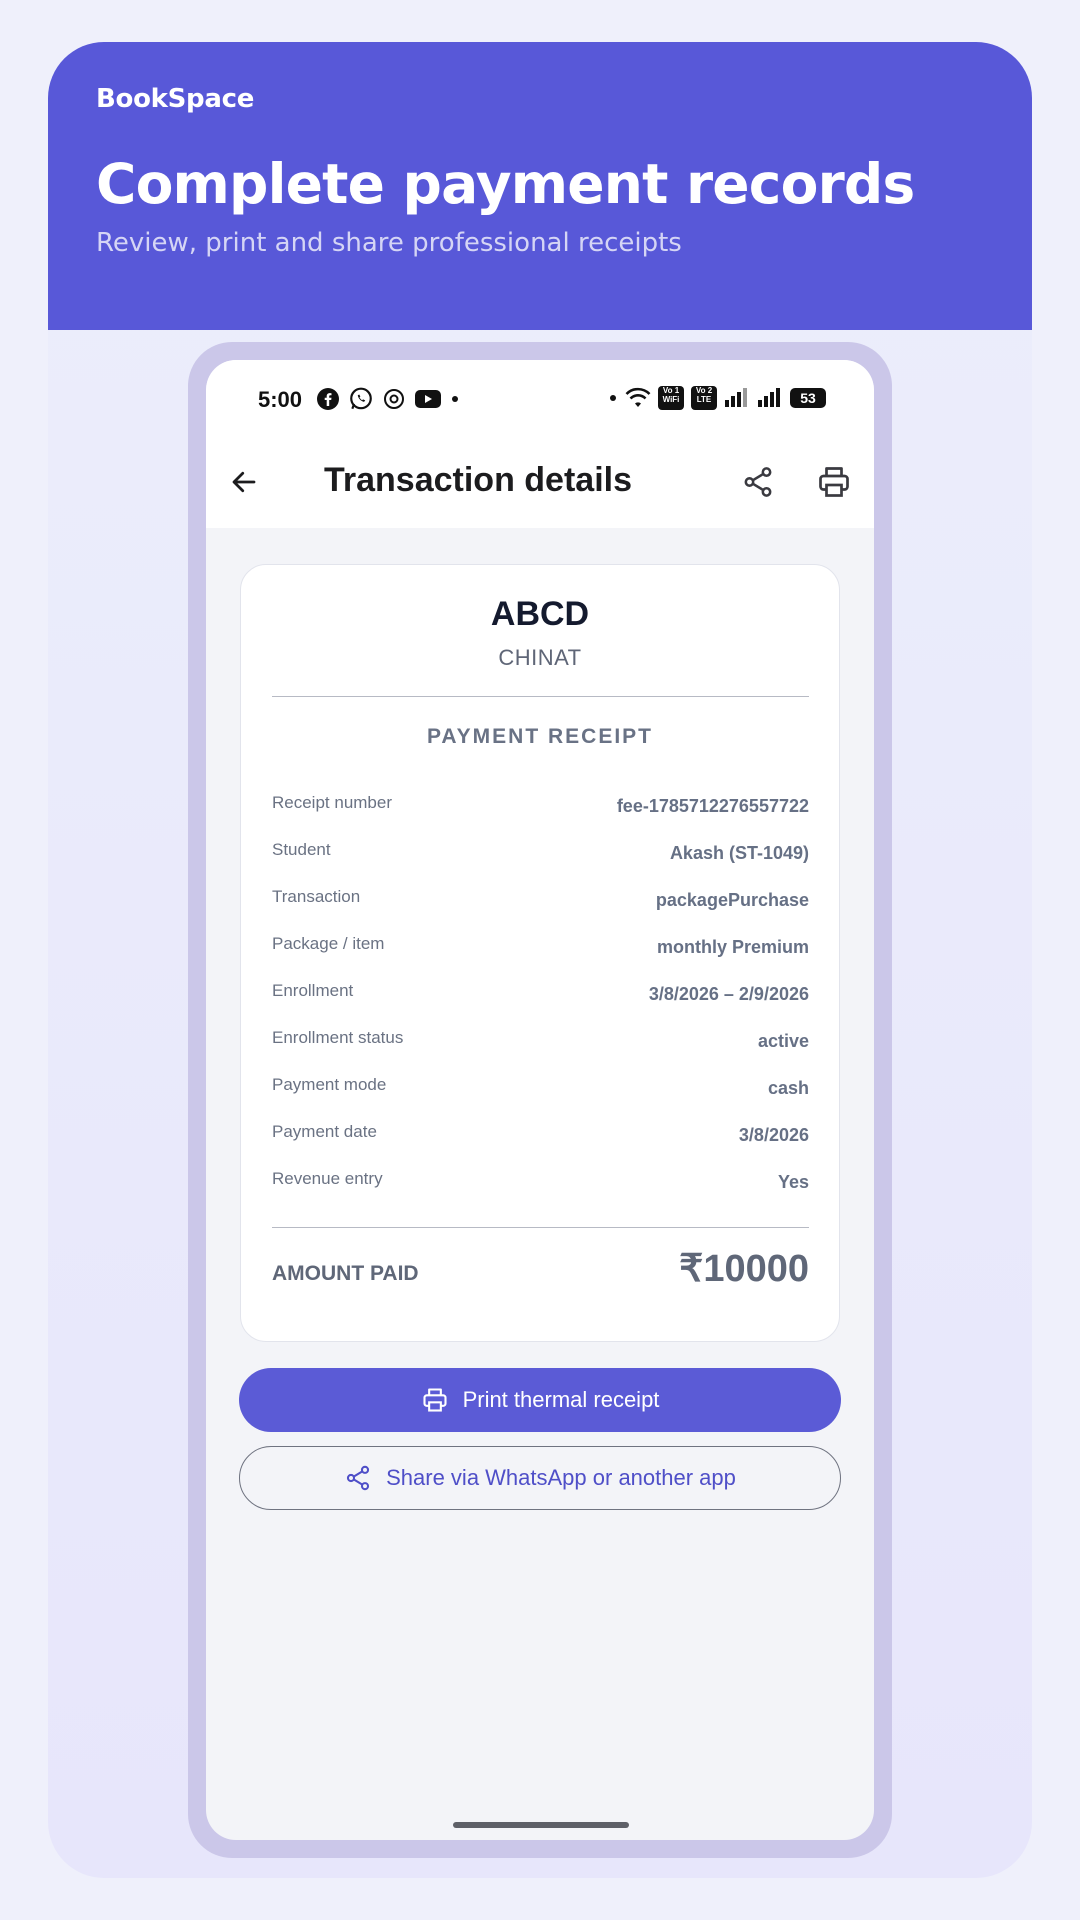 Image resolution: width=1080 pixels, height=1920 pixels. I want to click on status-icons-right: Vo 1 WiFi Vo 2 LTE 53, so click(717, 398).